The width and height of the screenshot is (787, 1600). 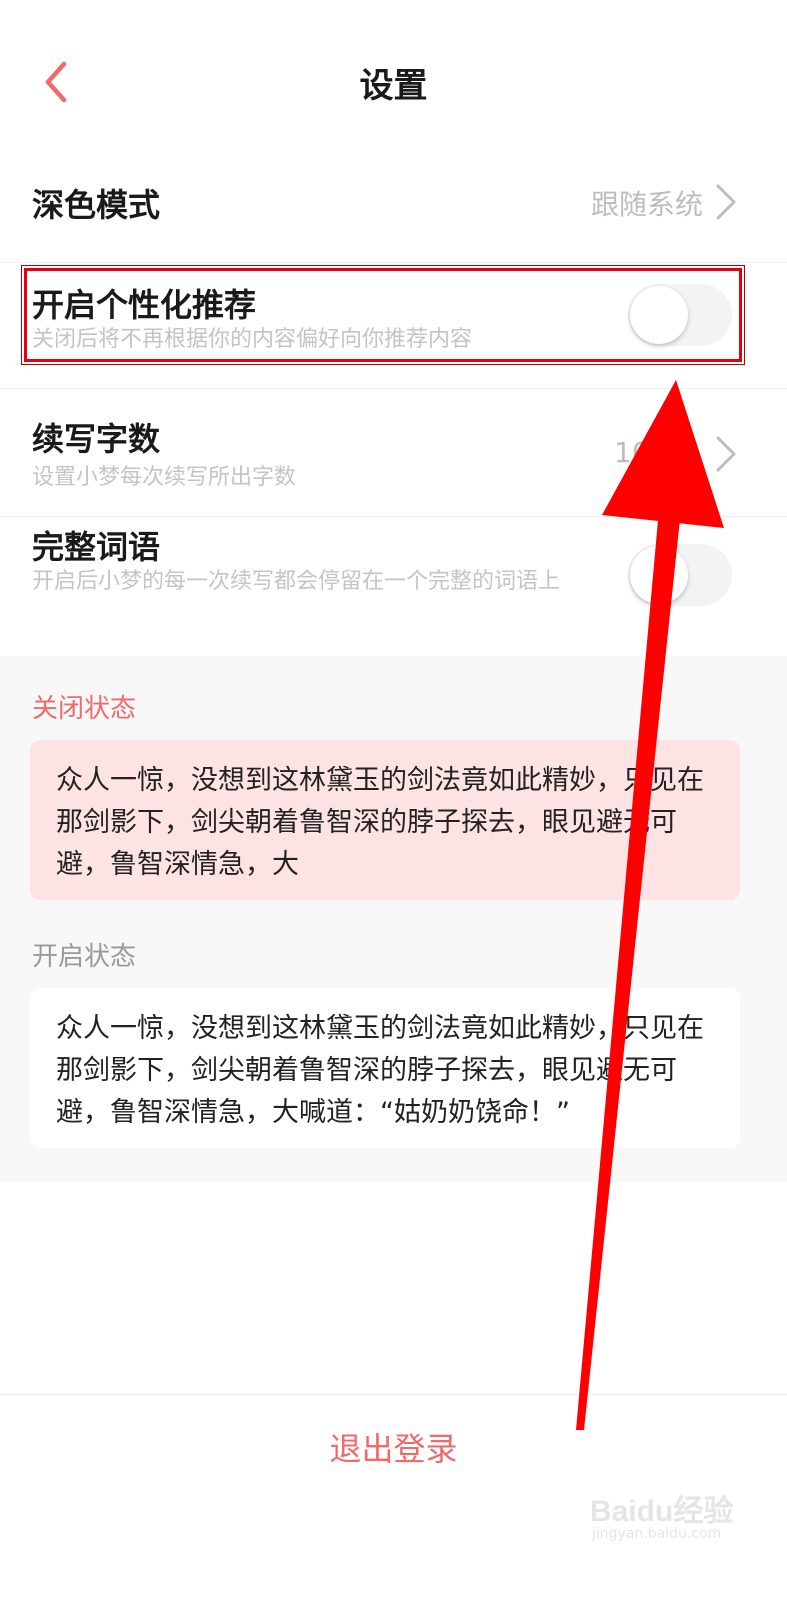 What do you see at coordinates (96, 547) in the screenshot?
I see `complete-words-label: 完整词语` at bounding box center [96, 547].